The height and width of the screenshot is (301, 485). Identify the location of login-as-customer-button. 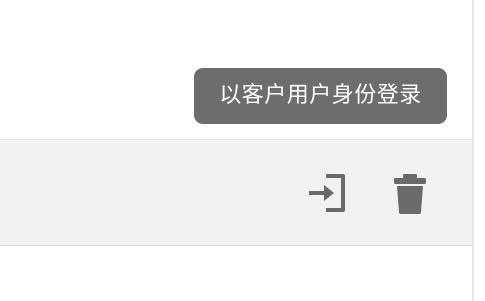
(328, 193).